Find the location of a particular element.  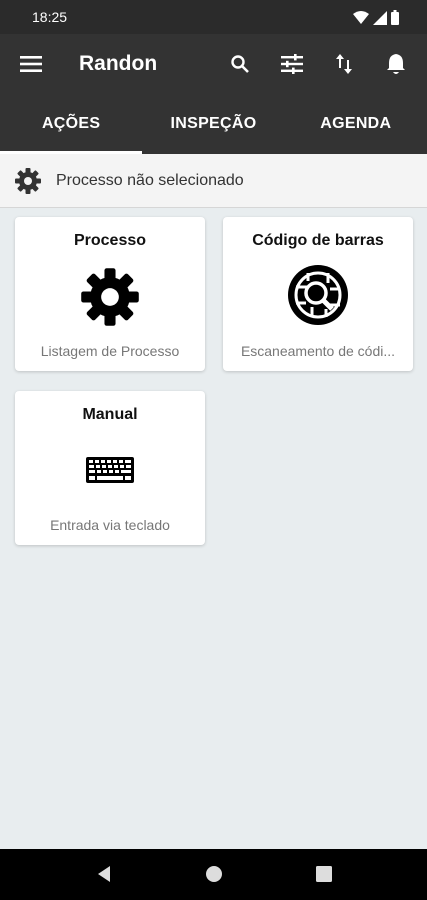

tune-icon is located at coordinates (292, 64).